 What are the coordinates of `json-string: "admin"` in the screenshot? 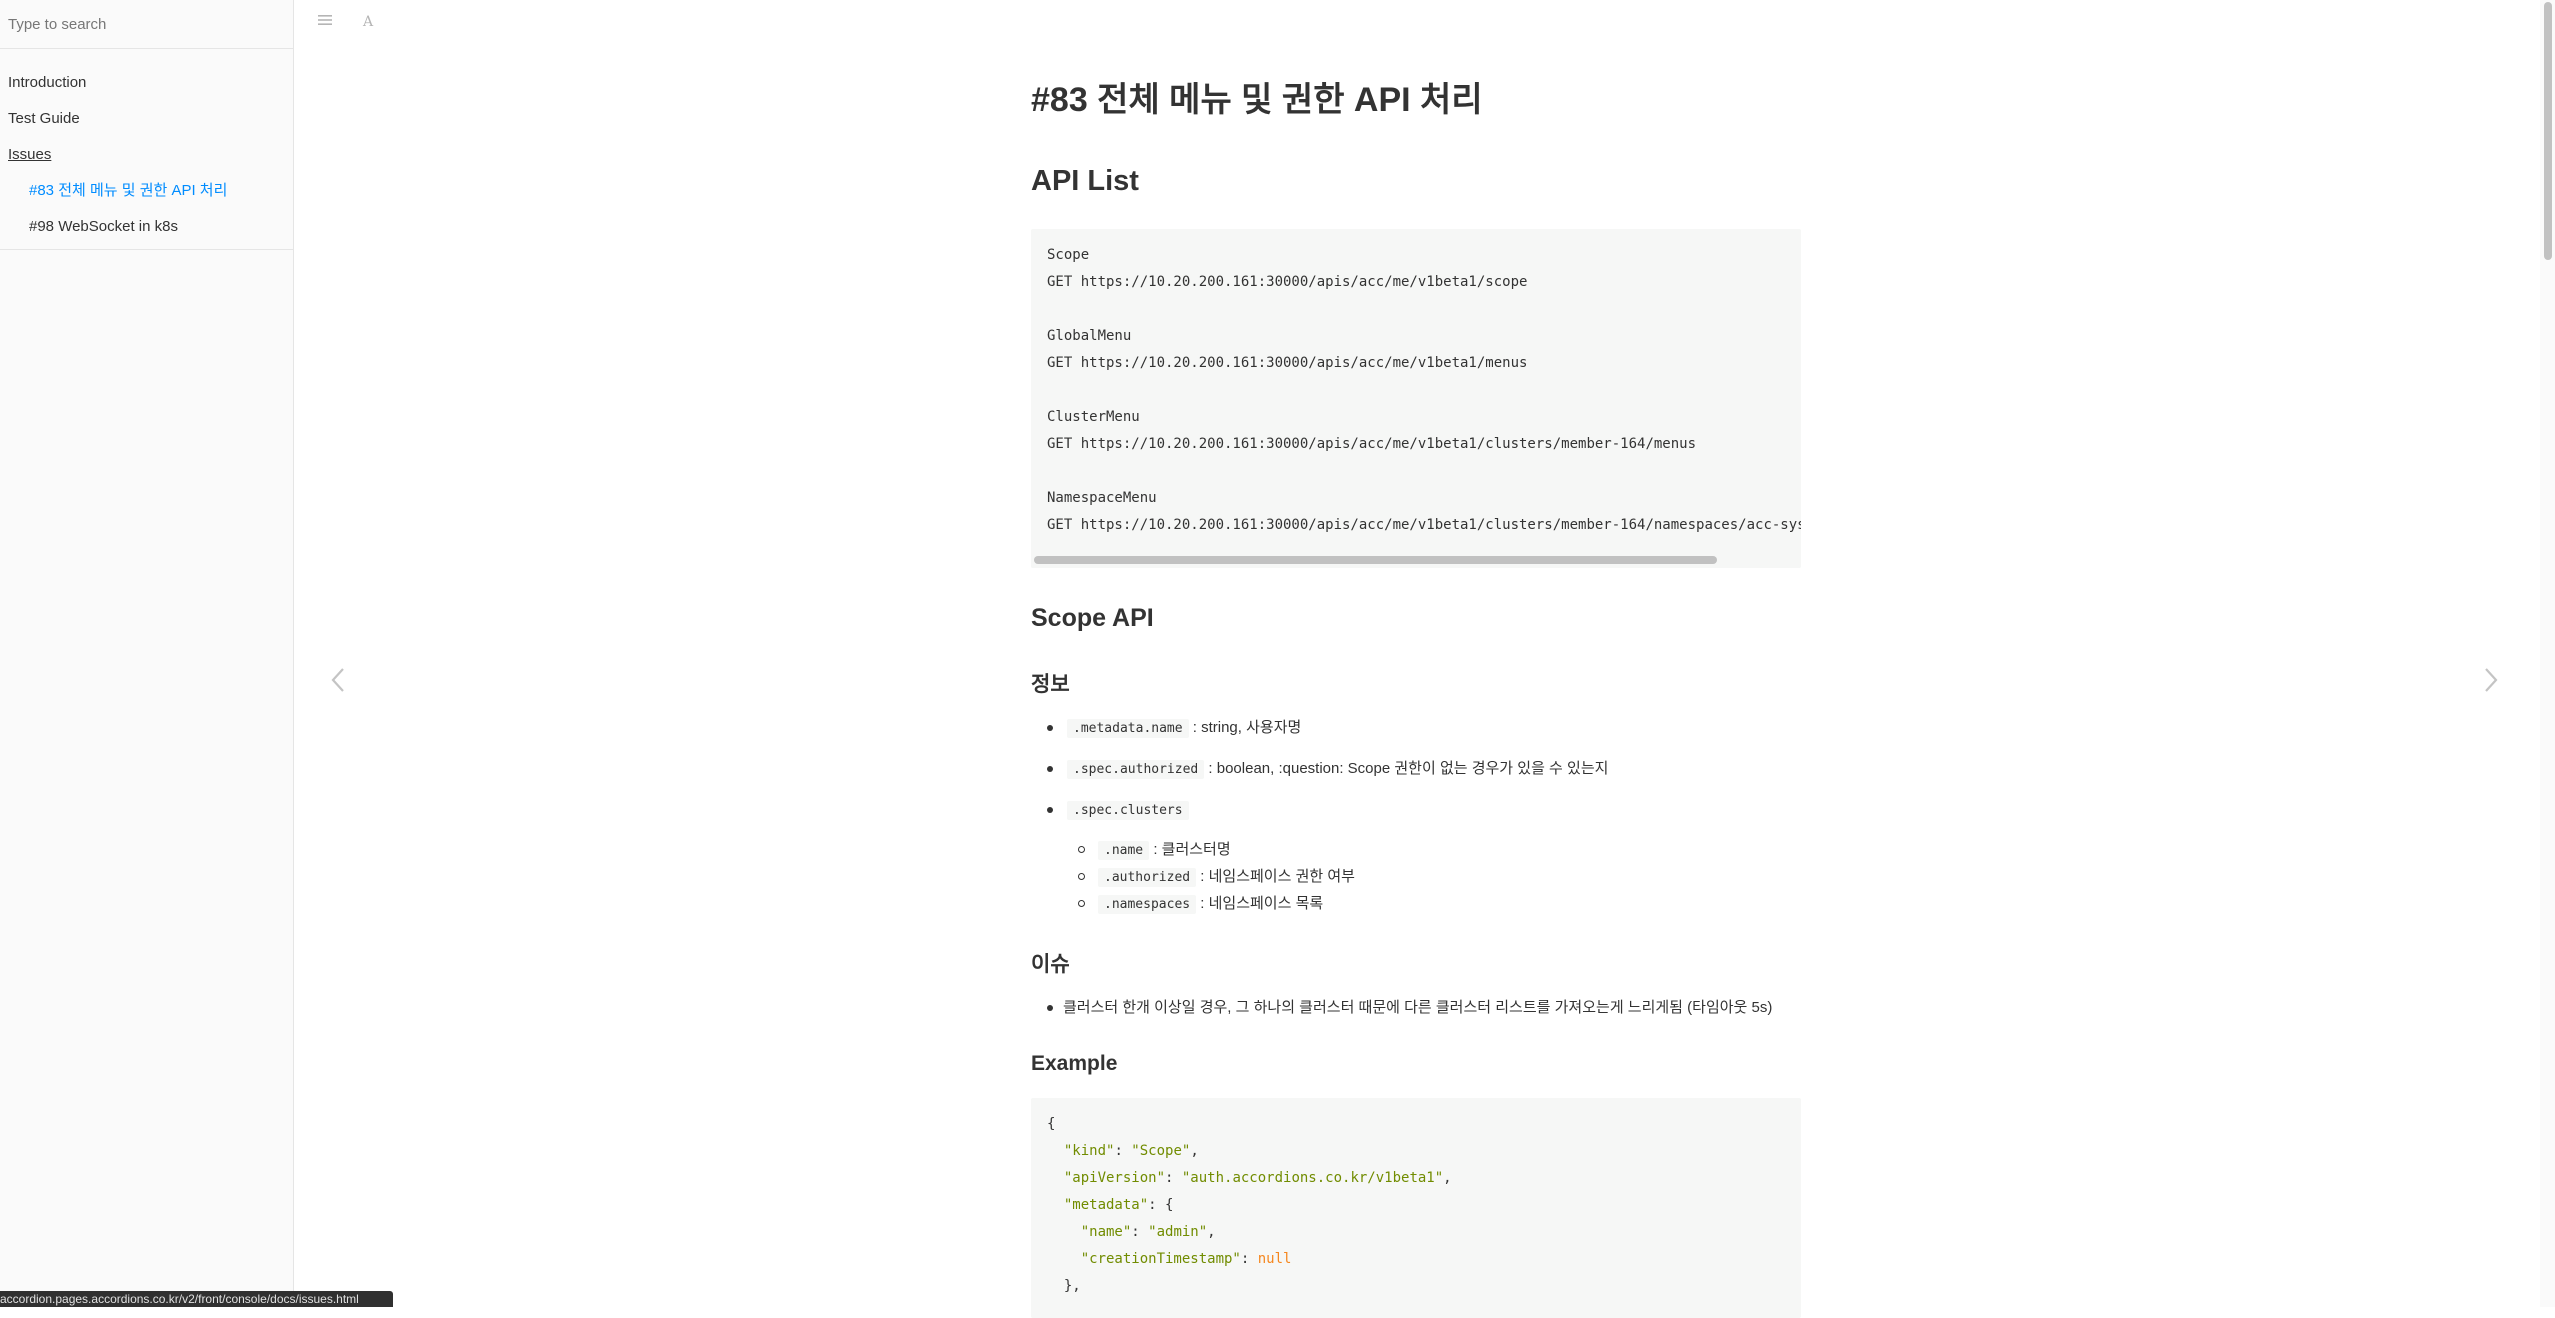 It's located at (1177, 1232).